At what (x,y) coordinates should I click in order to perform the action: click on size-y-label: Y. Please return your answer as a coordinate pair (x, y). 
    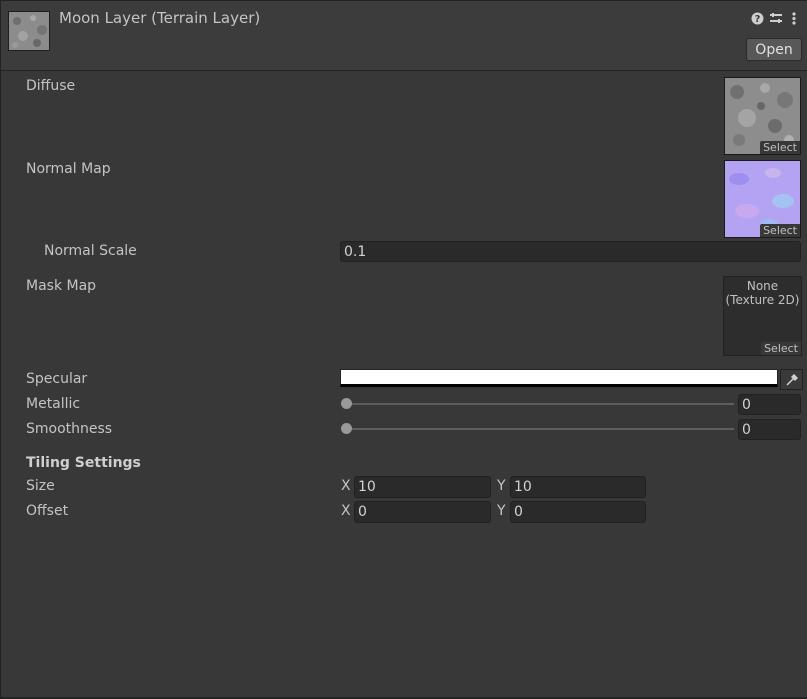
    Looking at the image, I should click on (501, 486).